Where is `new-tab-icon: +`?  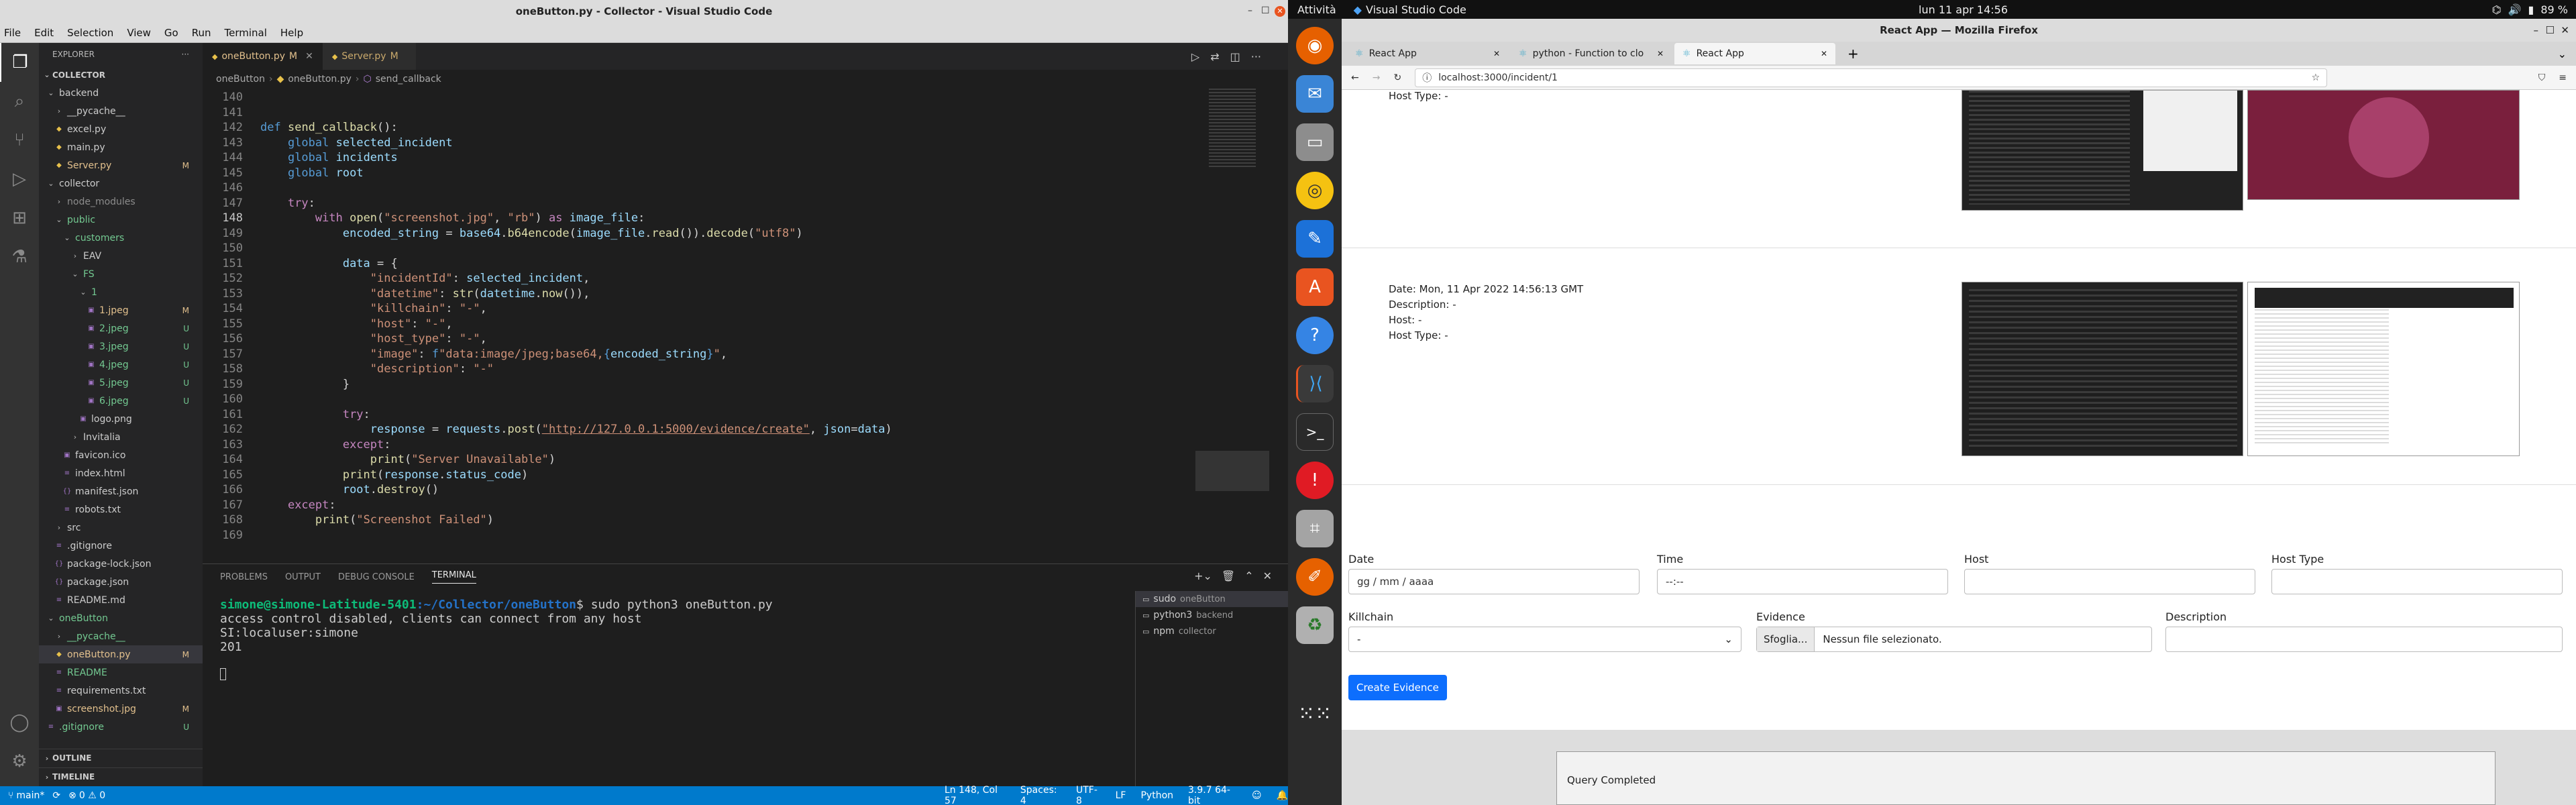 new-tab-icon: + is located at coordinates (1848, 54).